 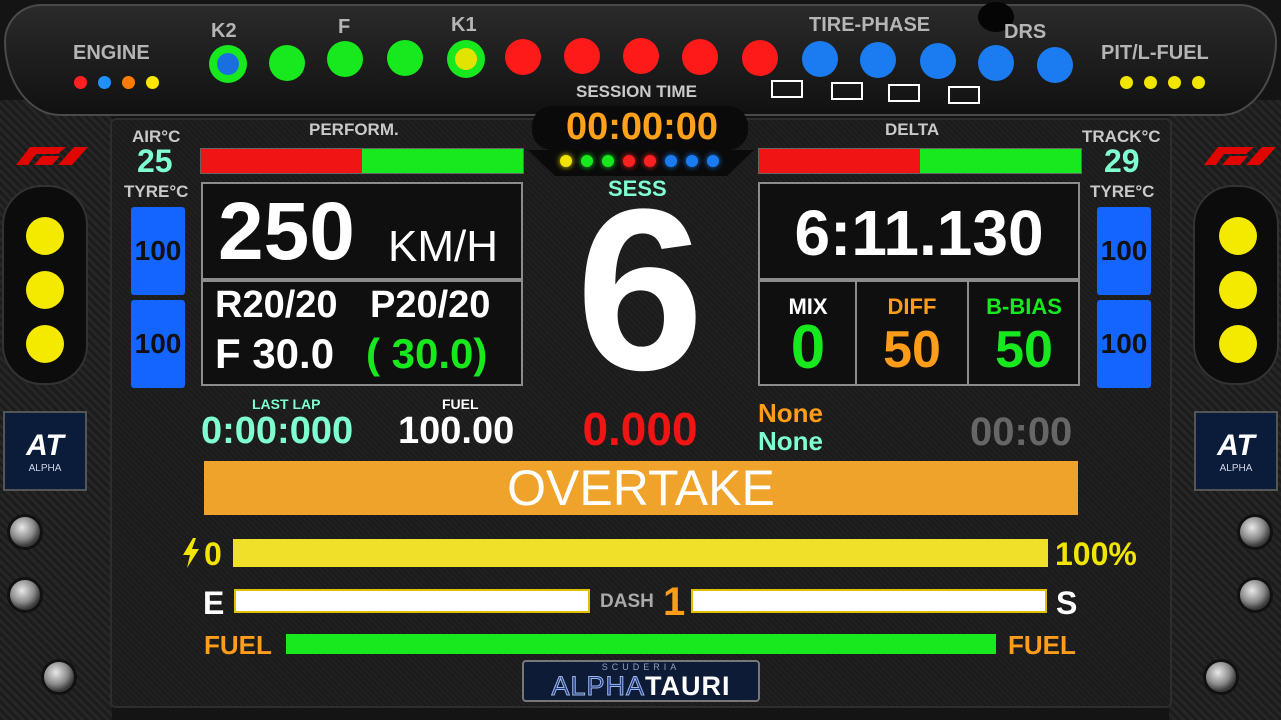 I want to click on fuel-bar-fill, so click(x=641, y=644).